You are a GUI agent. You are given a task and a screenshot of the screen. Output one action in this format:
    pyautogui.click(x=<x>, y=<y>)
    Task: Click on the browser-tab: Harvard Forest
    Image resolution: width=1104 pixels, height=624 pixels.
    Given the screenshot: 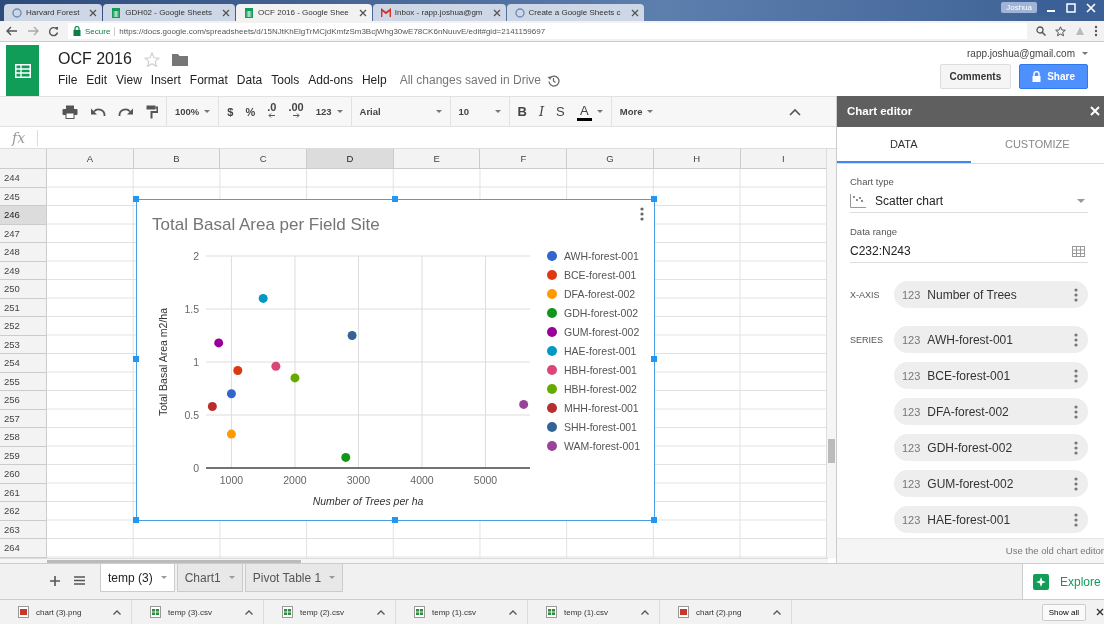 What is the action you would take?
    pyautogui.click(x=53, y=12)
    